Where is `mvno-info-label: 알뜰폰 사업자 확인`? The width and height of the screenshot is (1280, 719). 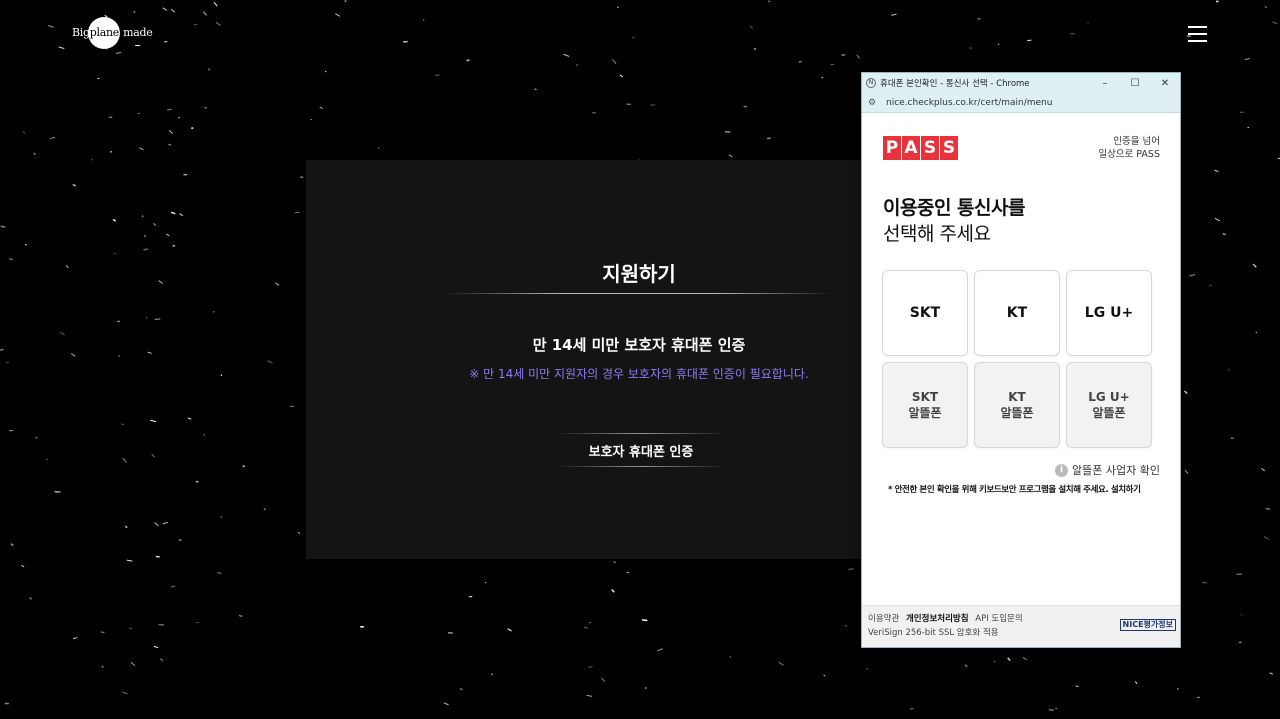
mvno-info-label: 알뜰폰 사업자 확인 is located at coordinates (1116, 470).